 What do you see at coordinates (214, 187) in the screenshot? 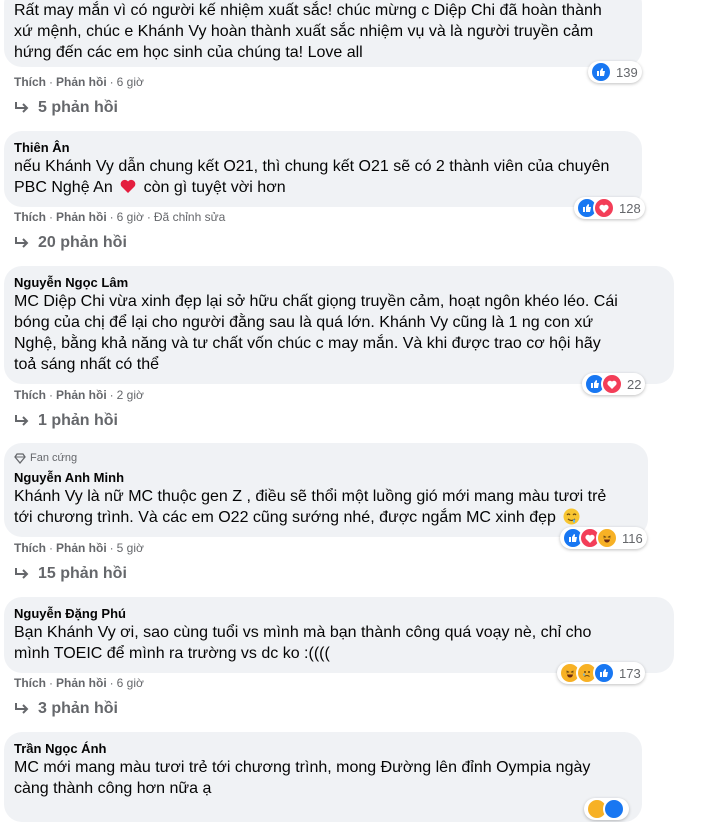
I see `comment-text-line: còn gì tuyệt vời hơn` at bounding box center [214, 187].